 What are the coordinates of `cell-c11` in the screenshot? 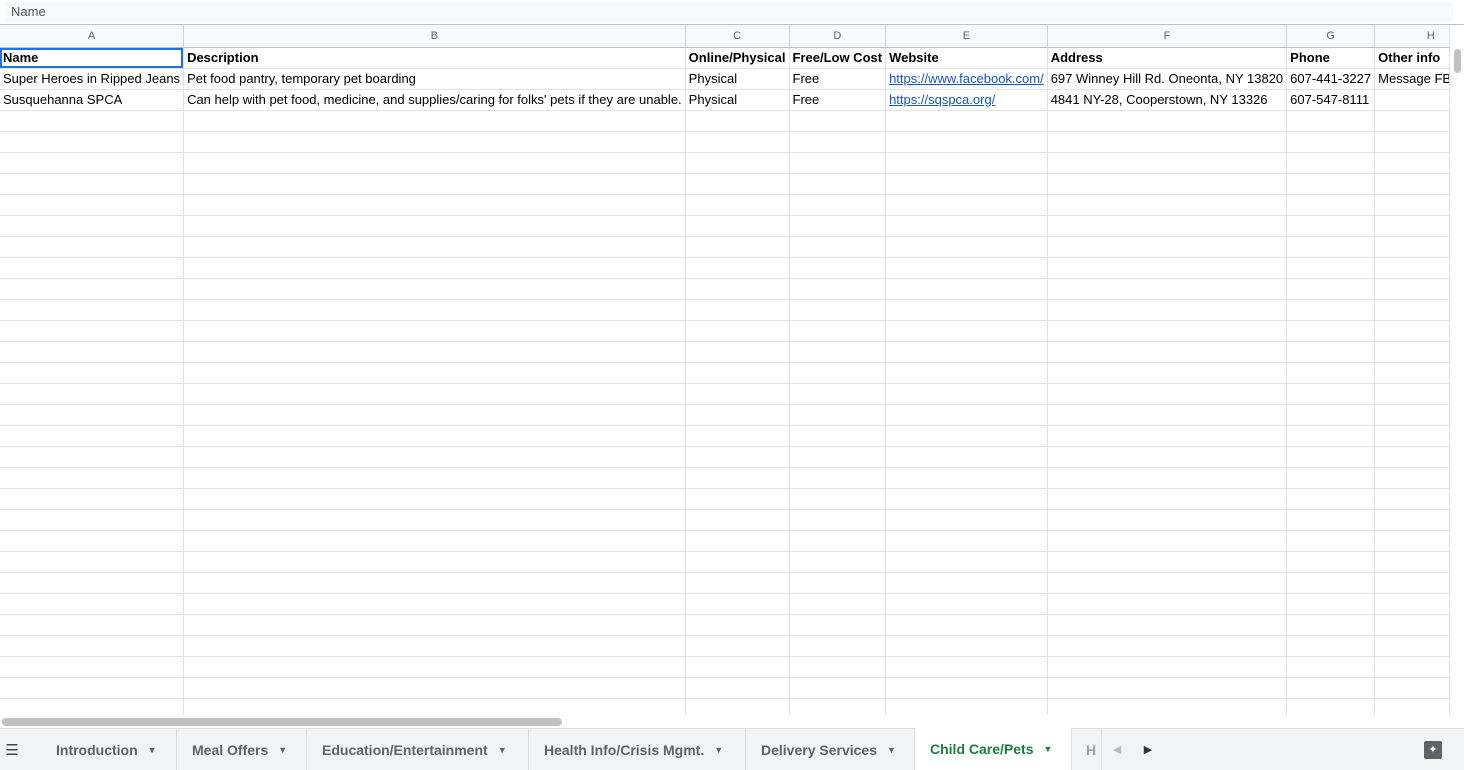 It's located at (737, 268).